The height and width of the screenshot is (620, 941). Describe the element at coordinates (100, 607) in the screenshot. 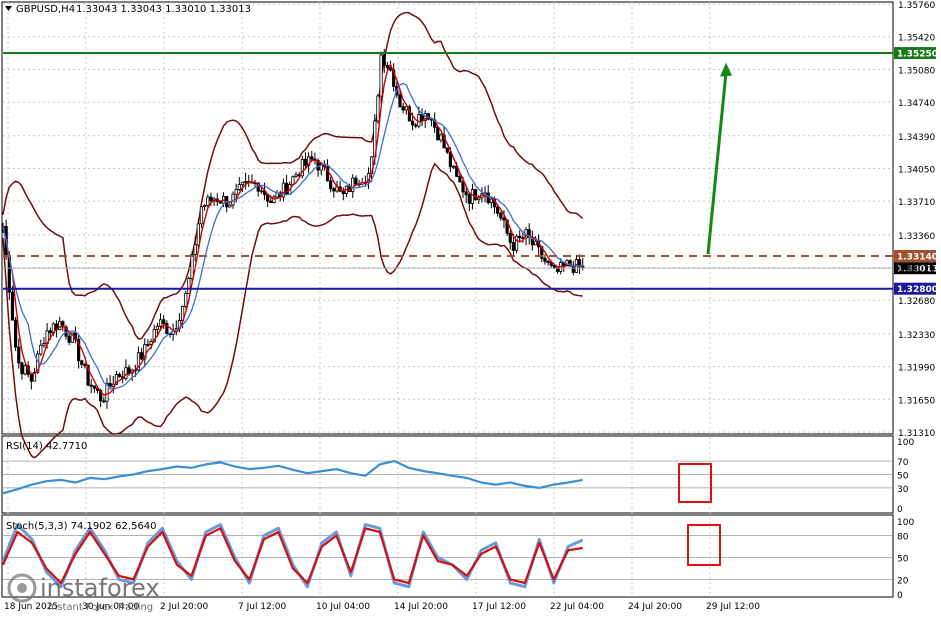

I see `logo-tagline: Instant Forex Trading` at that location.